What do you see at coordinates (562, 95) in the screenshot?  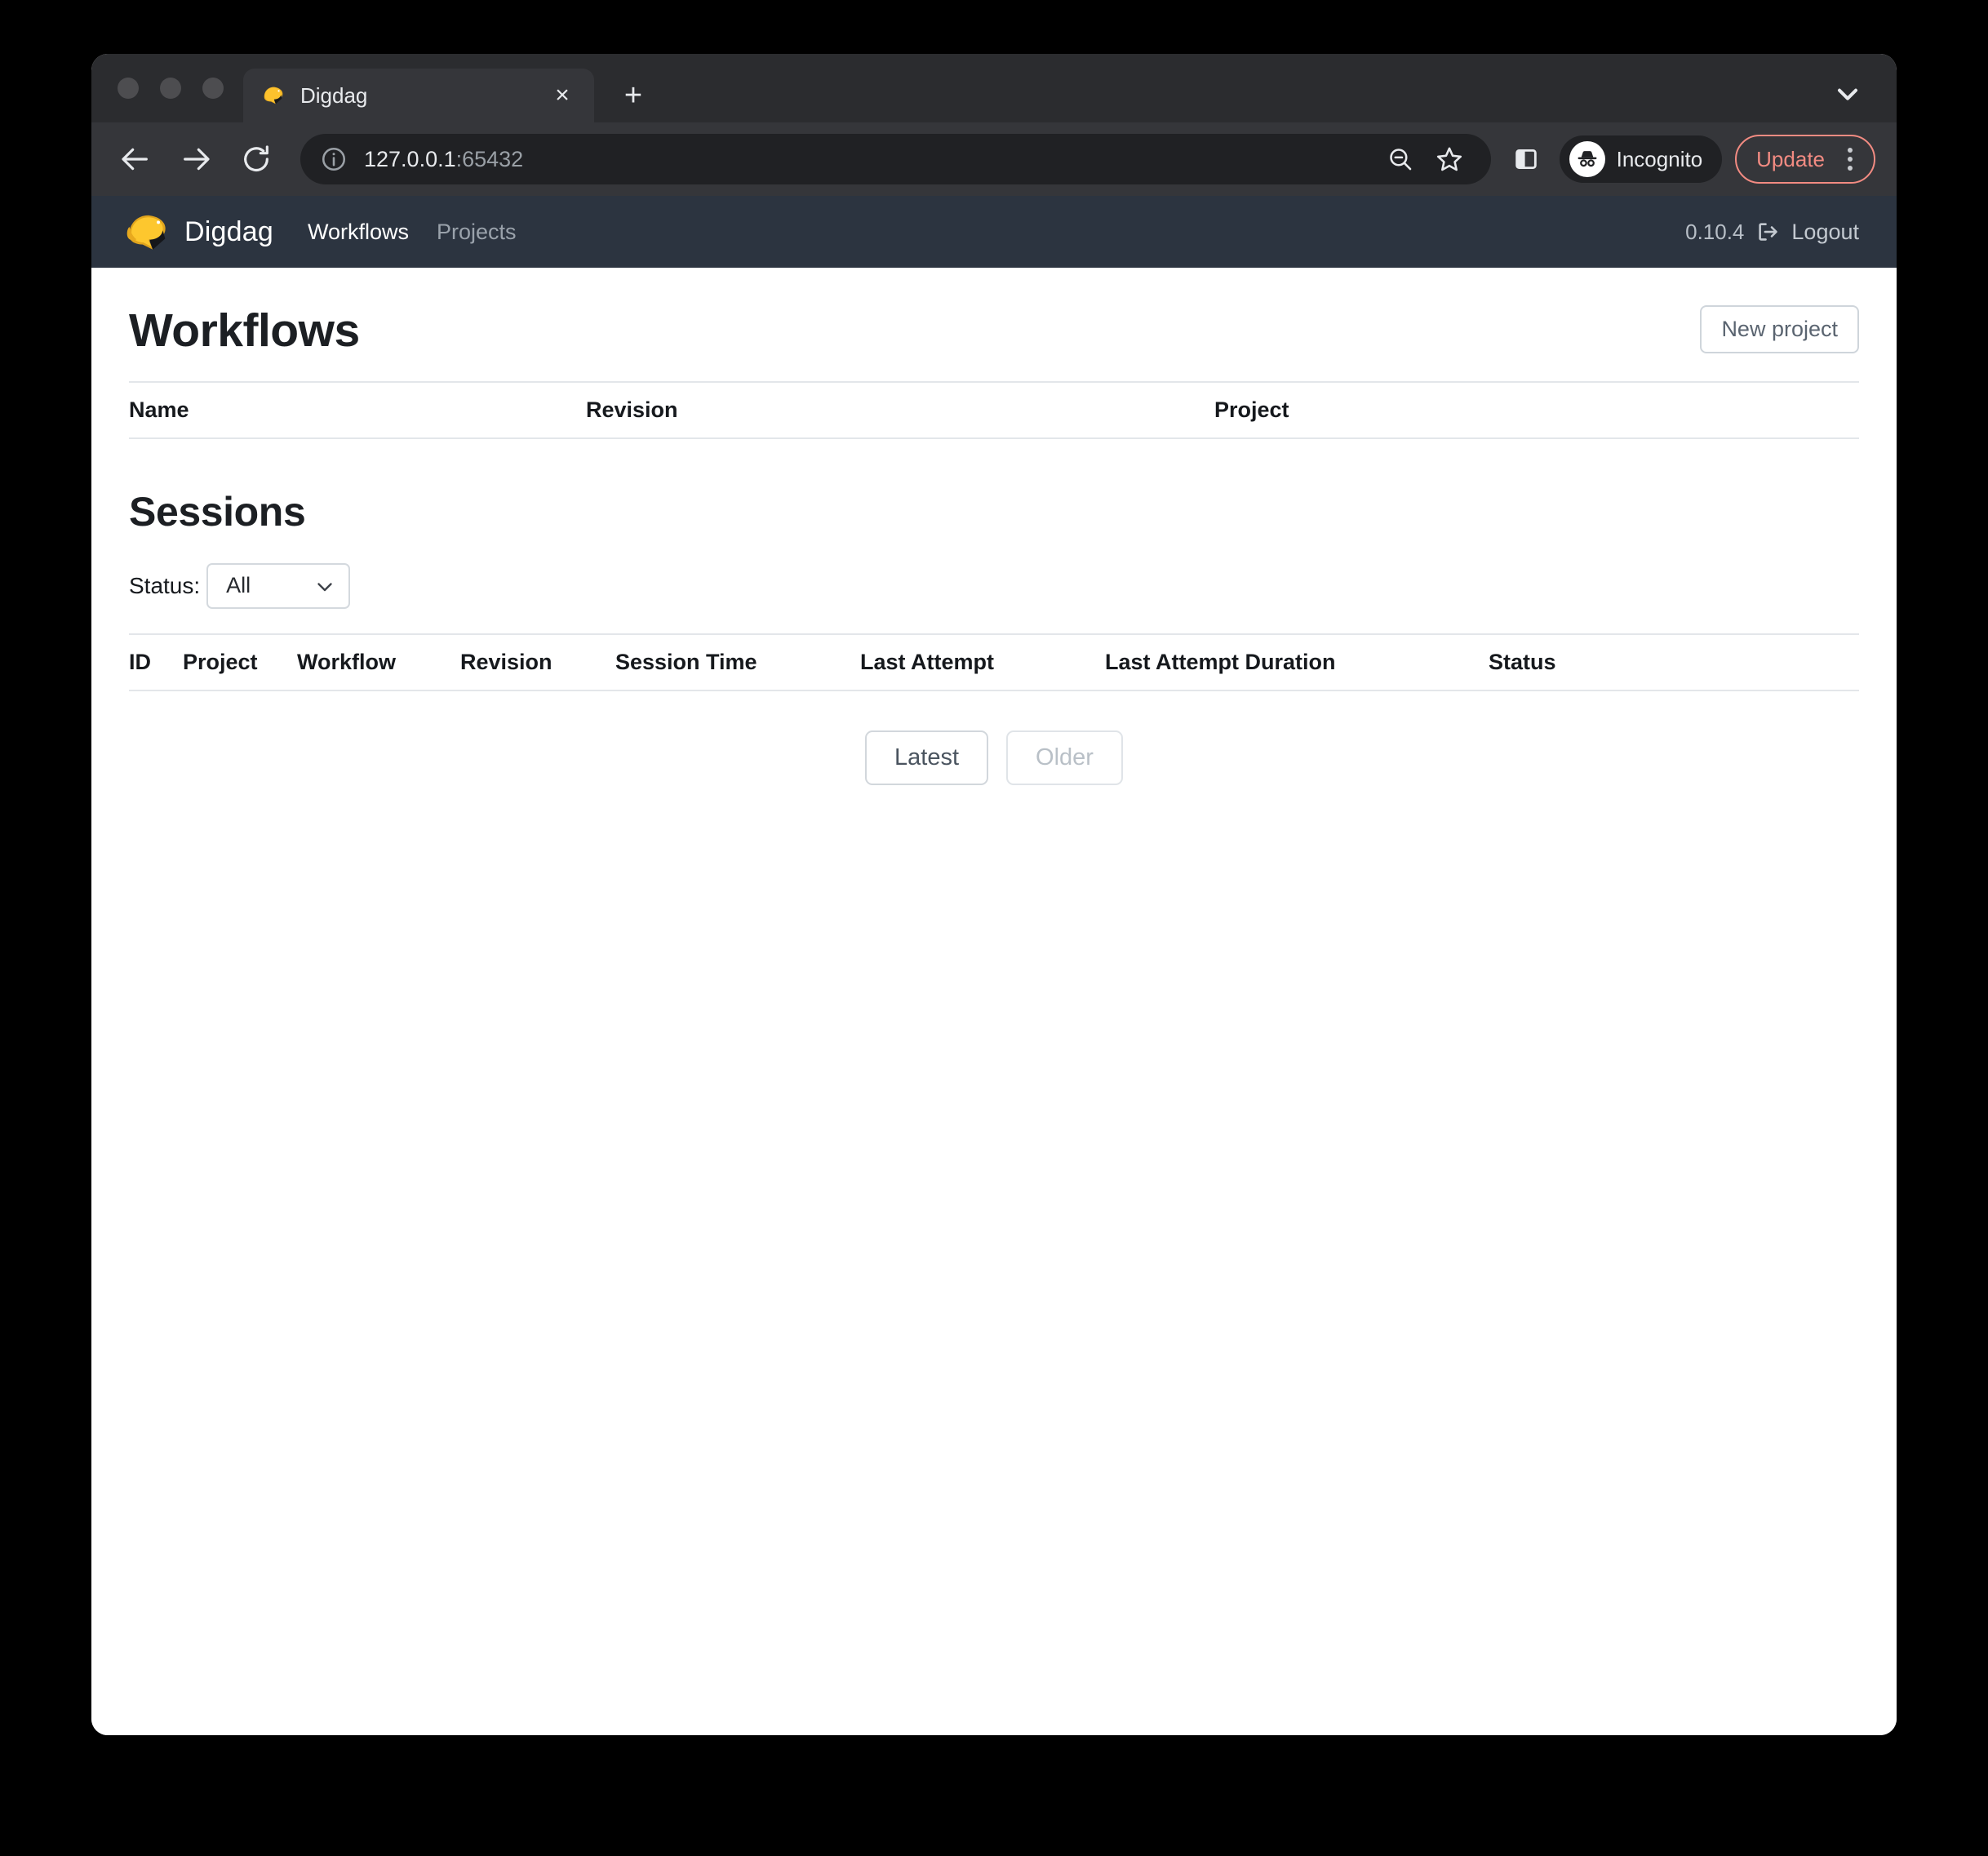 I see `close-icon: ×` at bounding box center [562, 95].